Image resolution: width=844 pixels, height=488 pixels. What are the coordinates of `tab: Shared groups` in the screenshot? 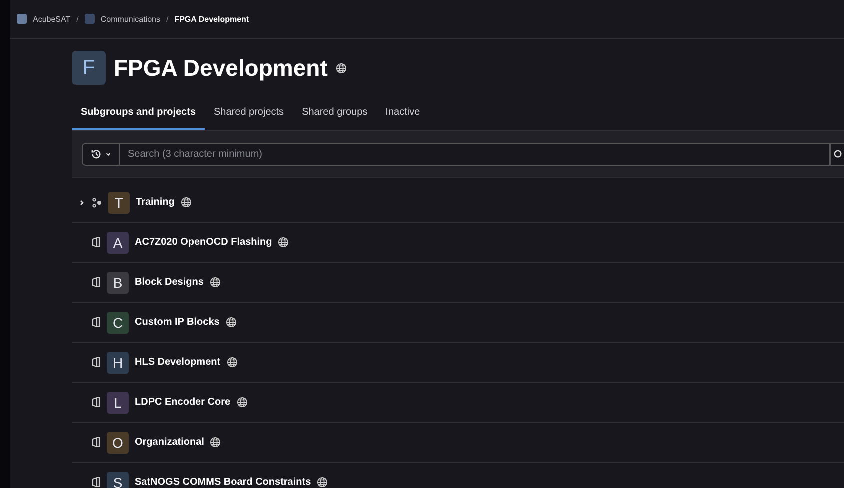 It's located at (335, 113).